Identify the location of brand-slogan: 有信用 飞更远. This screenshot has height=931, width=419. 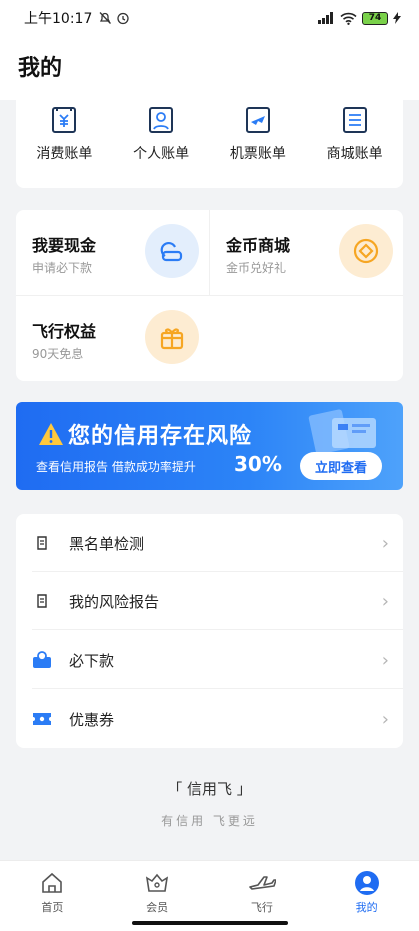
(209, 821).